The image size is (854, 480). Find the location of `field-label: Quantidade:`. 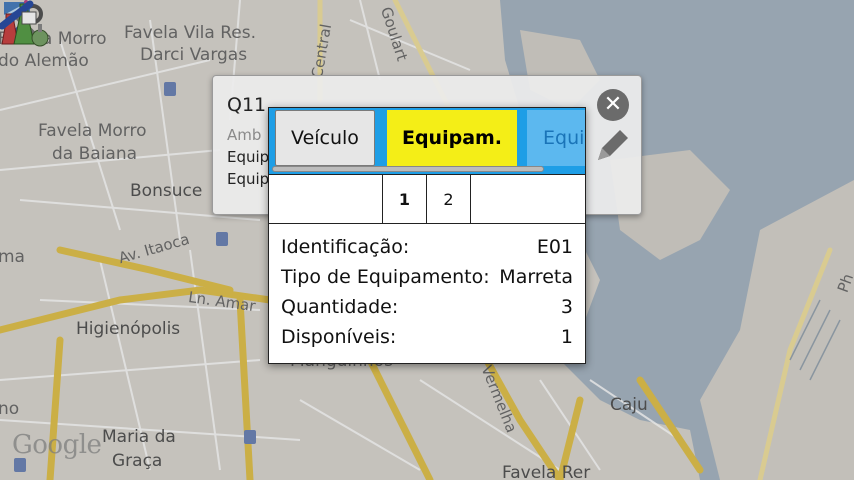

field-label: Quantidade: is located at coordinates (340, 307).